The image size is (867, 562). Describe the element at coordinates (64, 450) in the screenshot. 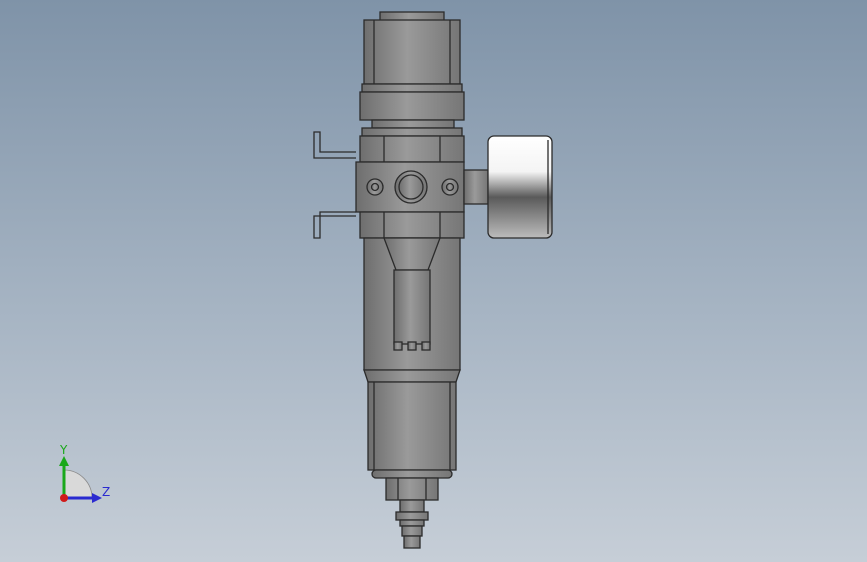

I see `y-axis-label: Y` at that location.